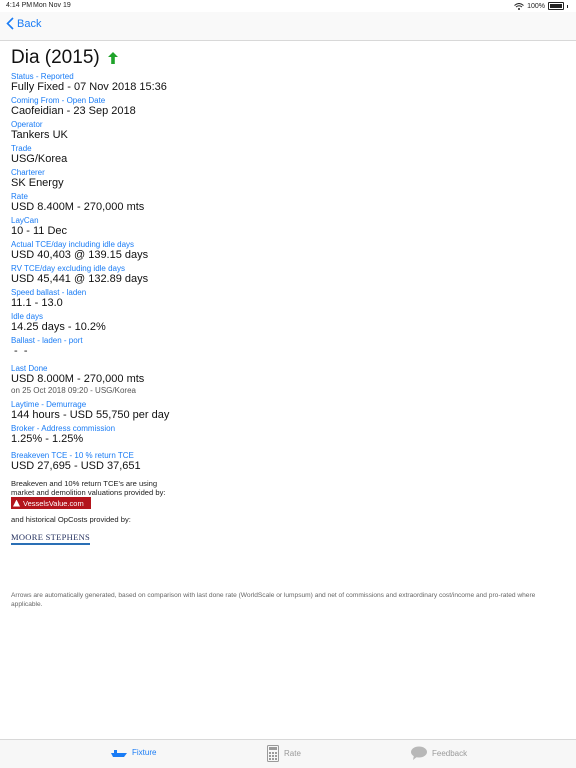 The image size is (576, 768). What do you see at coordinates (112, 58) in the screenshot?
I see `trend-up-arrow-icon` at bounding box center [112, 58].